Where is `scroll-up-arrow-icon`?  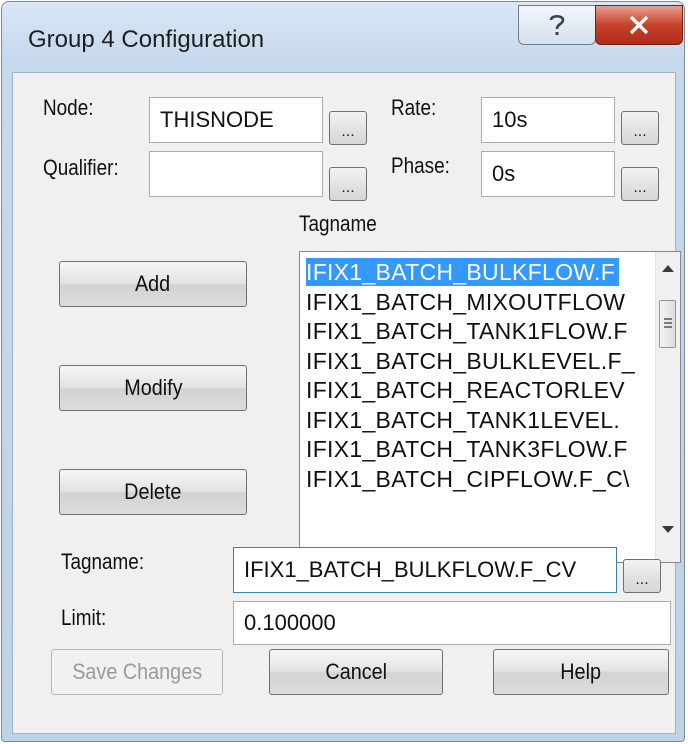
scroll-up-arrow-icon is located at coordinates (668, 269).